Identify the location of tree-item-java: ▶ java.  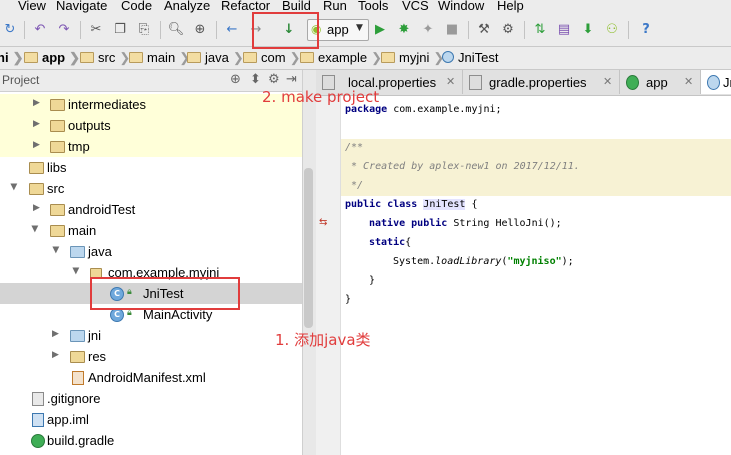
(151, 251).